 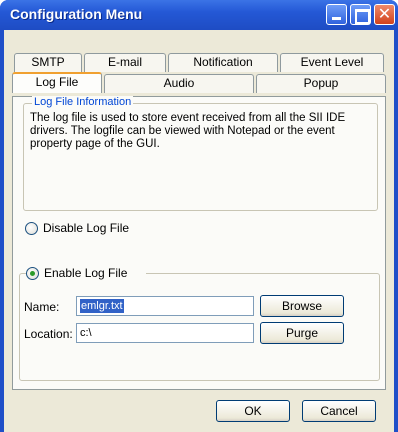 I want to click on disable-log-label: Disable Log File, so click(x=86, y=228).